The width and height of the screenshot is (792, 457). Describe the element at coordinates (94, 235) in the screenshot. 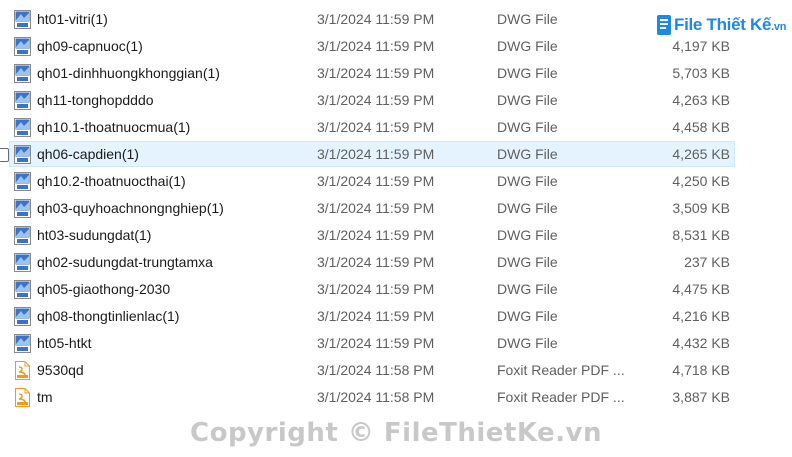

I see `file-name: ht03-sudungdat(1)` at that location.